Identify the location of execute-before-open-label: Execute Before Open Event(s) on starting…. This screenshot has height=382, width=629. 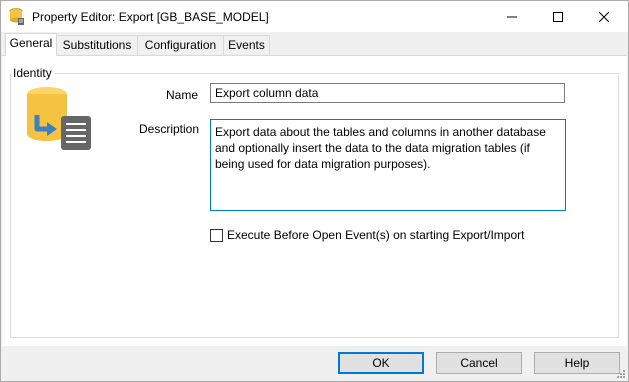
(375, 235).